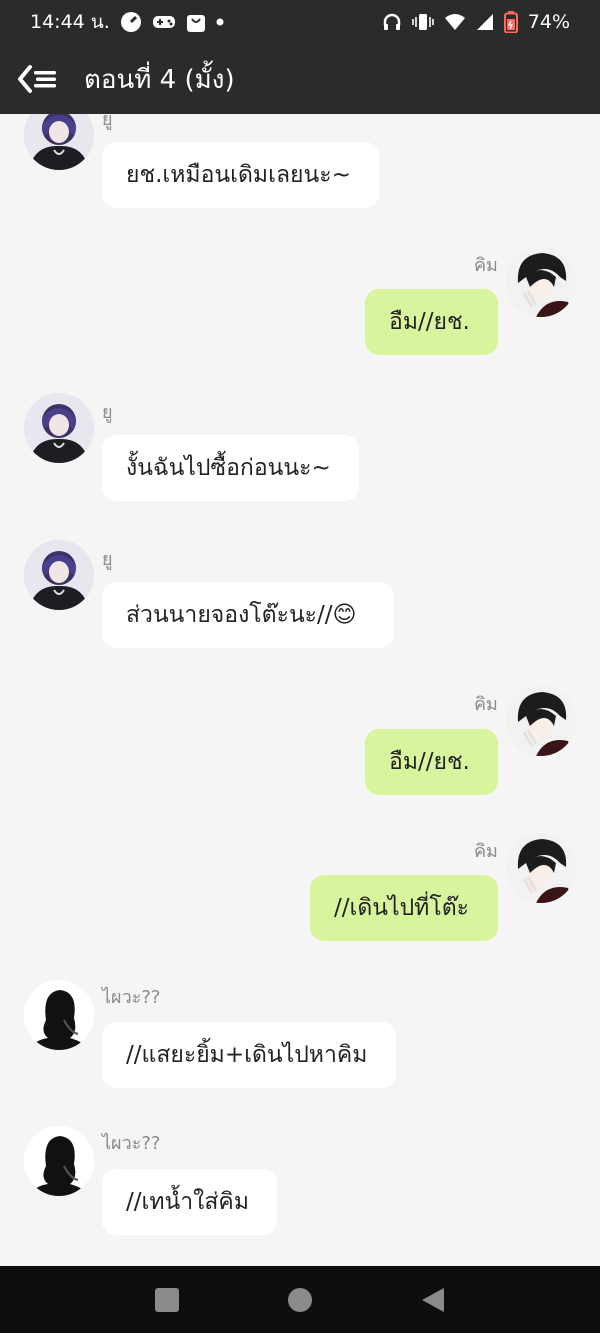 The height and width of the screenshot is (1333, 600). I want to click on message-bubble: งั้นฉันไปซื้อก่อนนะ~, so click(230, 468).